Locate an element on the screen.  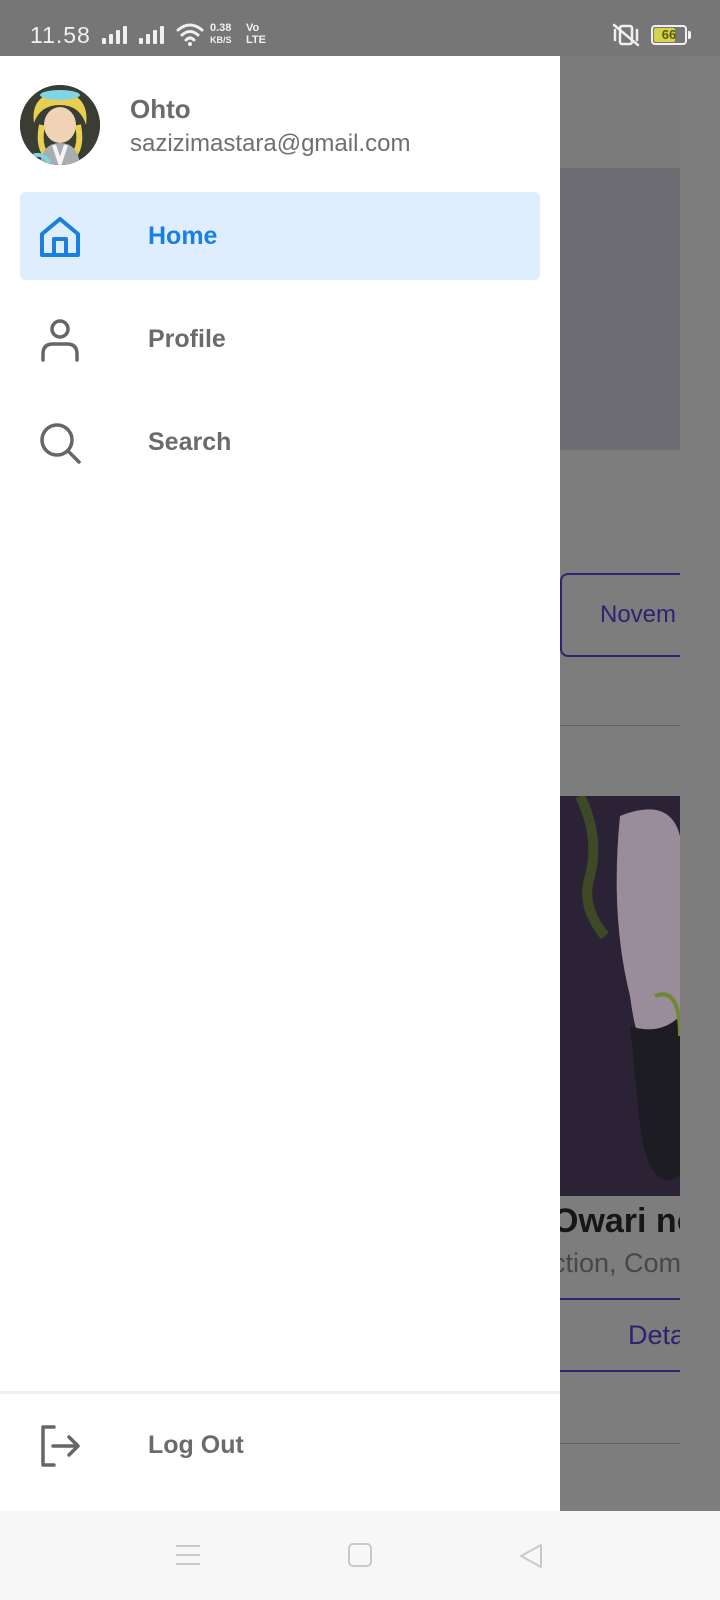
status-bar: 11.58 0.38 KB/S Vo LTE 66 is located at coordinates (360, 28).